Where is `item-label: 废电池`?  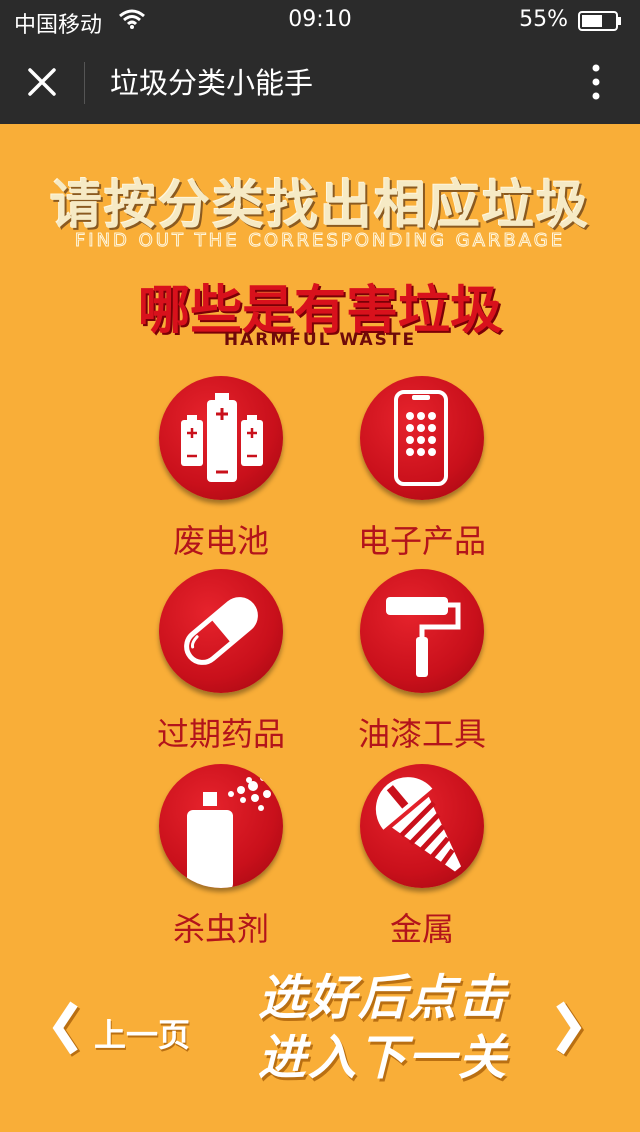 item-label: 废电池 is located at coordinates (220, 541).